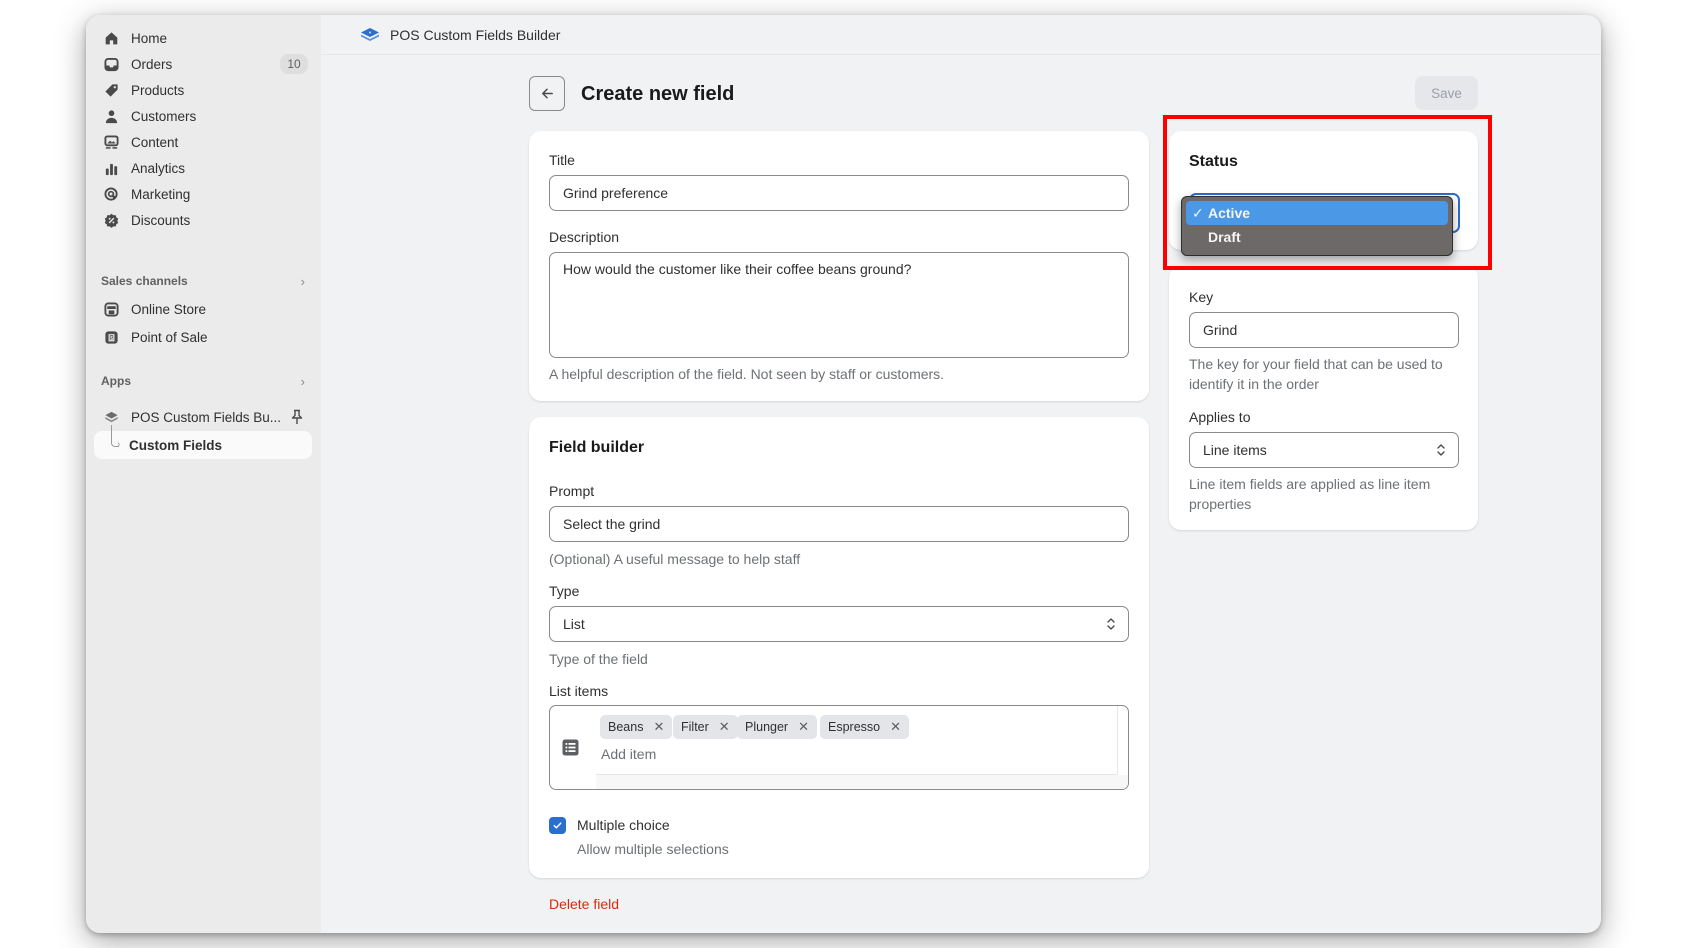 This screenshot has height=948, width=1688. What do you see at coordinates (705, 727) in the screenshot?
I see `list-item-tag: Filter ✕` at bounding box center [705, 727].